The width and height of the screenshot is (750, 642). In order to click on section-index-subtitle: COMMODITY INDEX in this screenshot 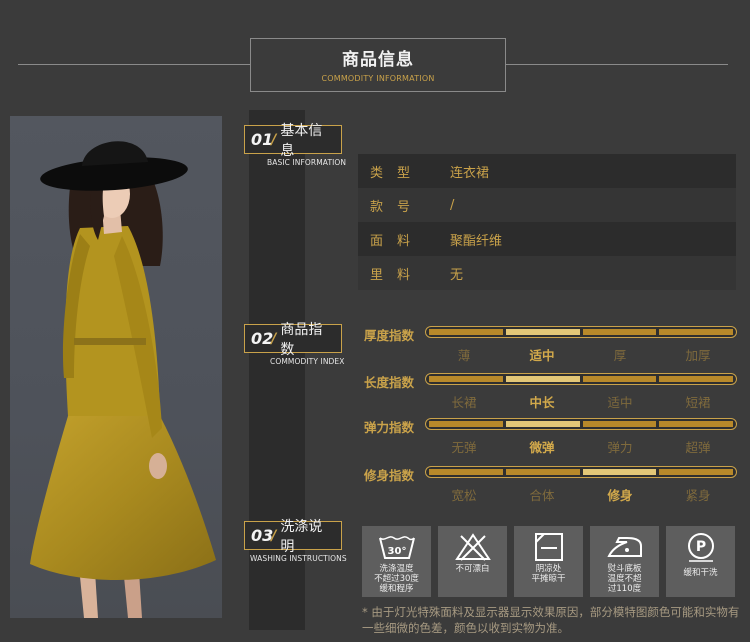, I will do `click(307, 361)`.